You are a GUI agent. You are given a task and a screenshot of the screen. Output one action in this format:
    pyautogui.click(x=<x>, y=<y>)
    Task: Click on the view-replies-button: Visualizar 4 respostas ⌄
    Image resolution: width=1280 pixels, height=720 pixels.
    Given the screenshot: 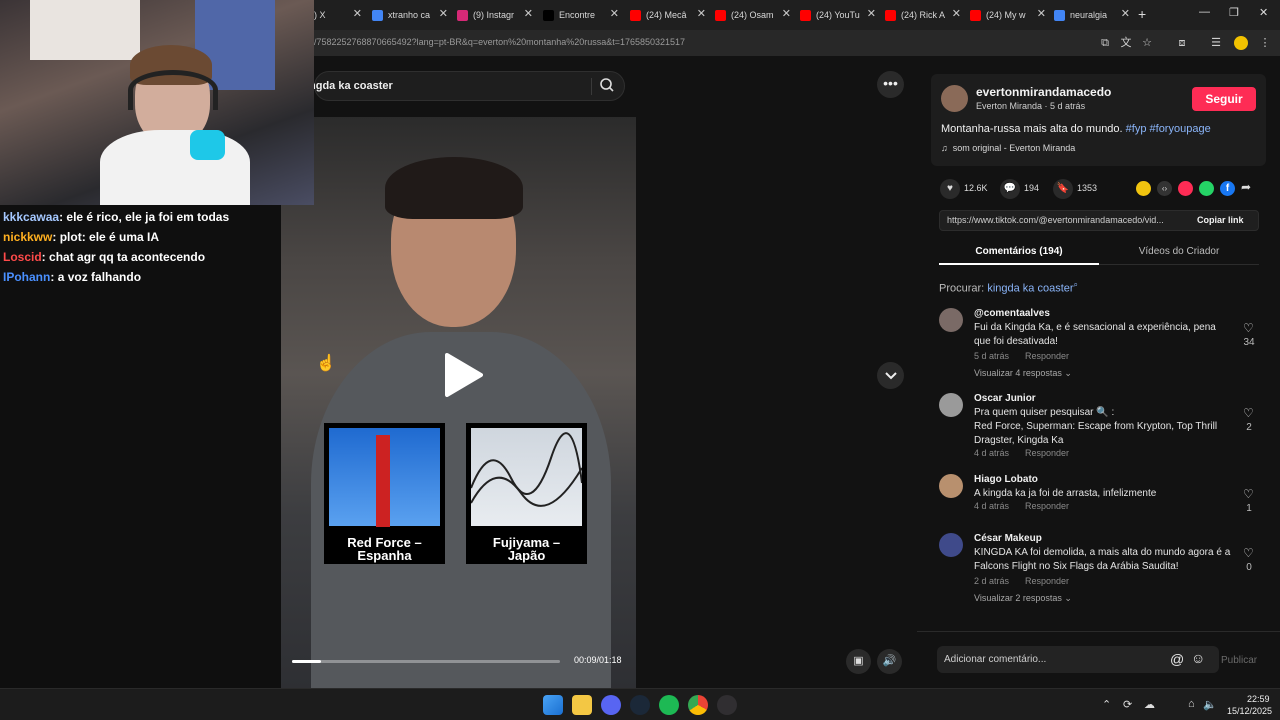 What is the action you would take?
    pyautogui.click(x=1023, y=373)
    